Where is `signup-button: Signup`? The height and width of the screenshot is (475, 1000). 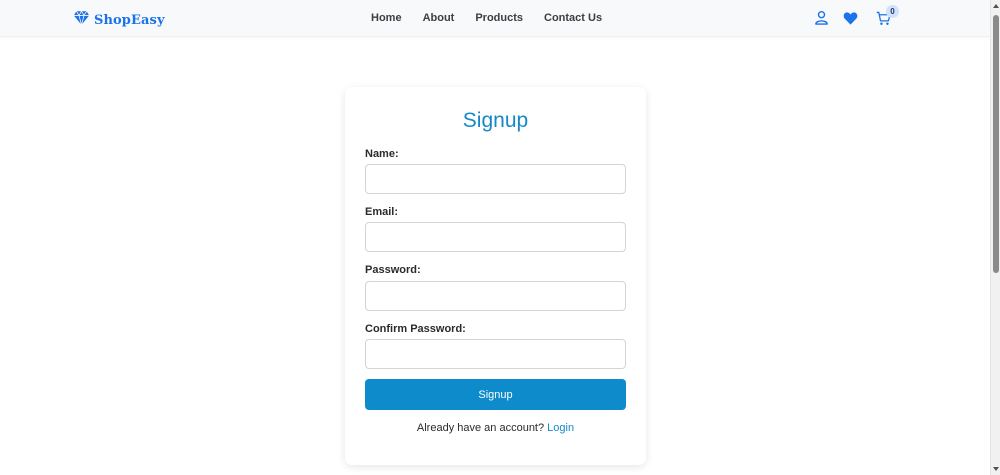
signup-button: Signup is located at coordinates (495, 394).